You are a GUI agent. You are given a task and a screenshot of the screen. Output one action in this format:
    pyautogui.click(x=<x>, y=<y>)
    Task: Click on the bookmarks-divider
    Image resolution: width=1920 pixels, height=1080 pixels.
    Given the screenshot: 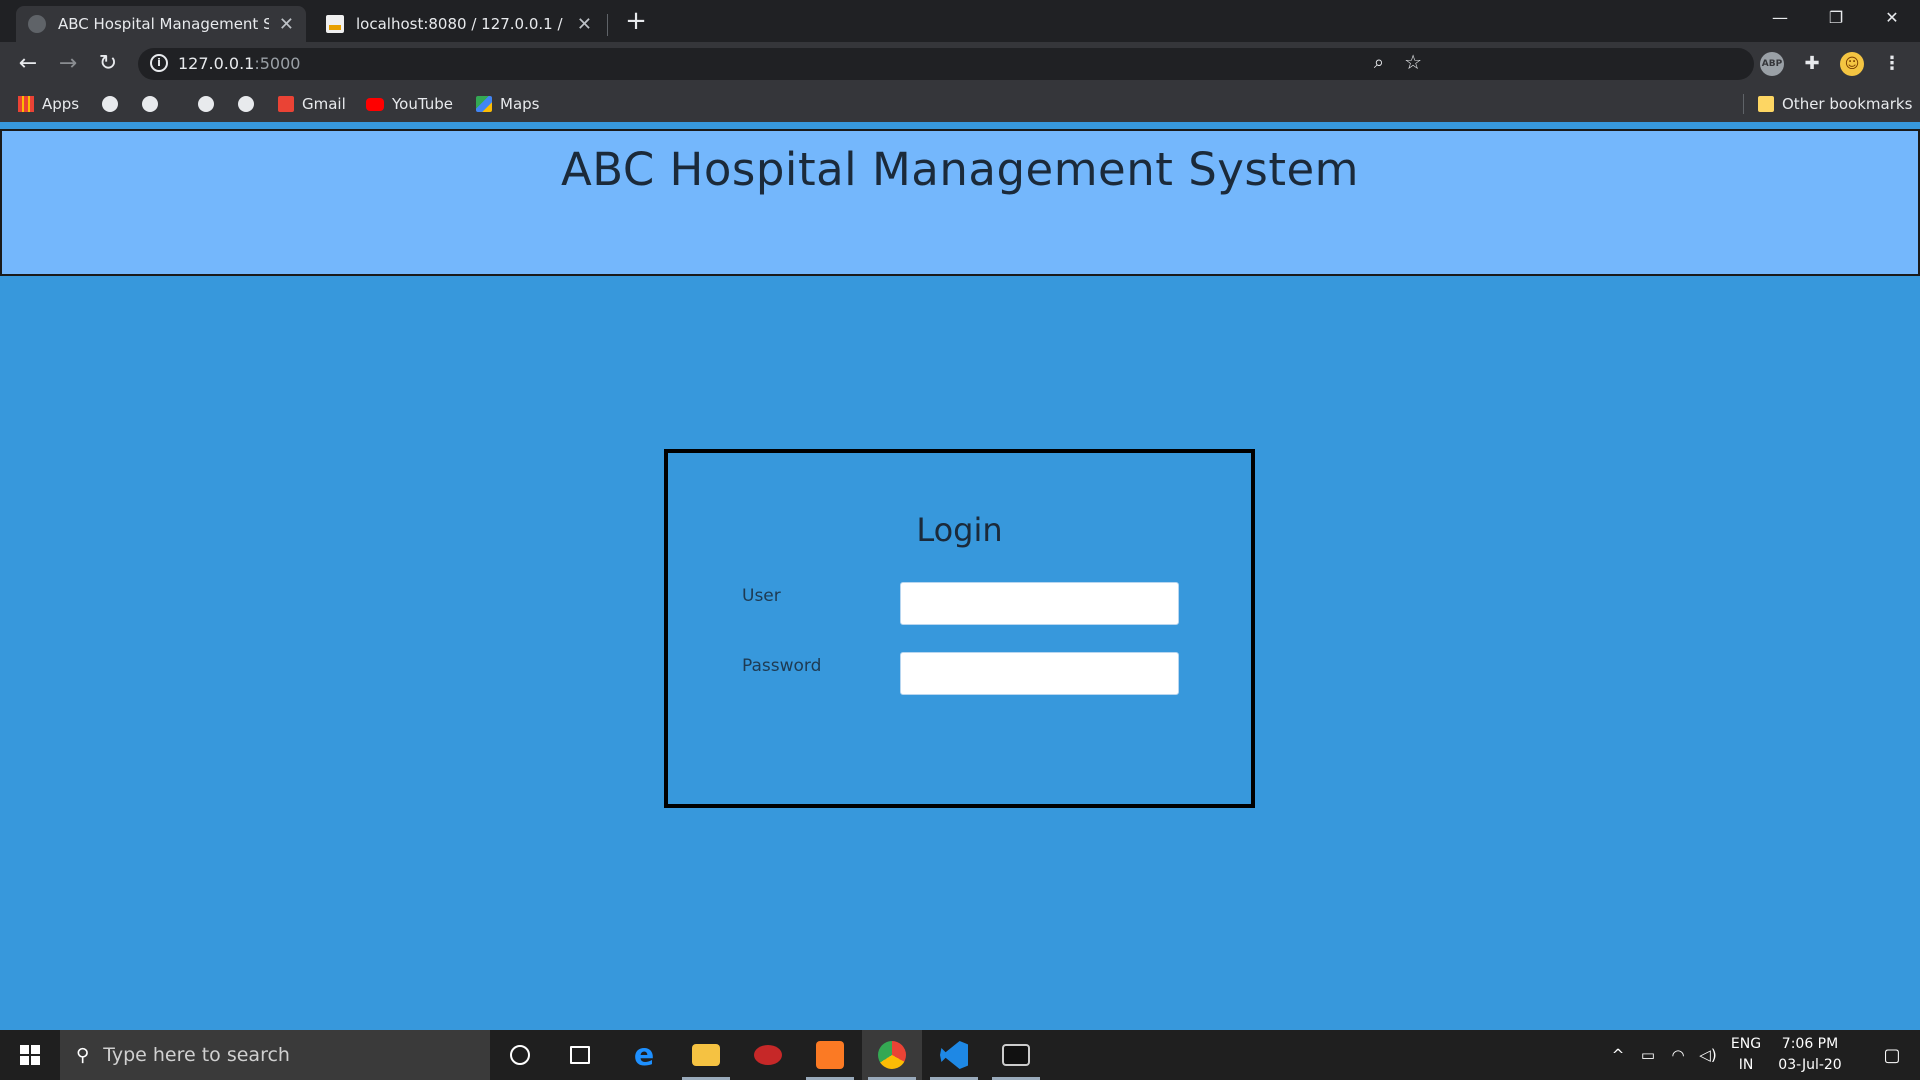 What is the action you would take?
    pyautogui.click(x=1743, y=104)
    